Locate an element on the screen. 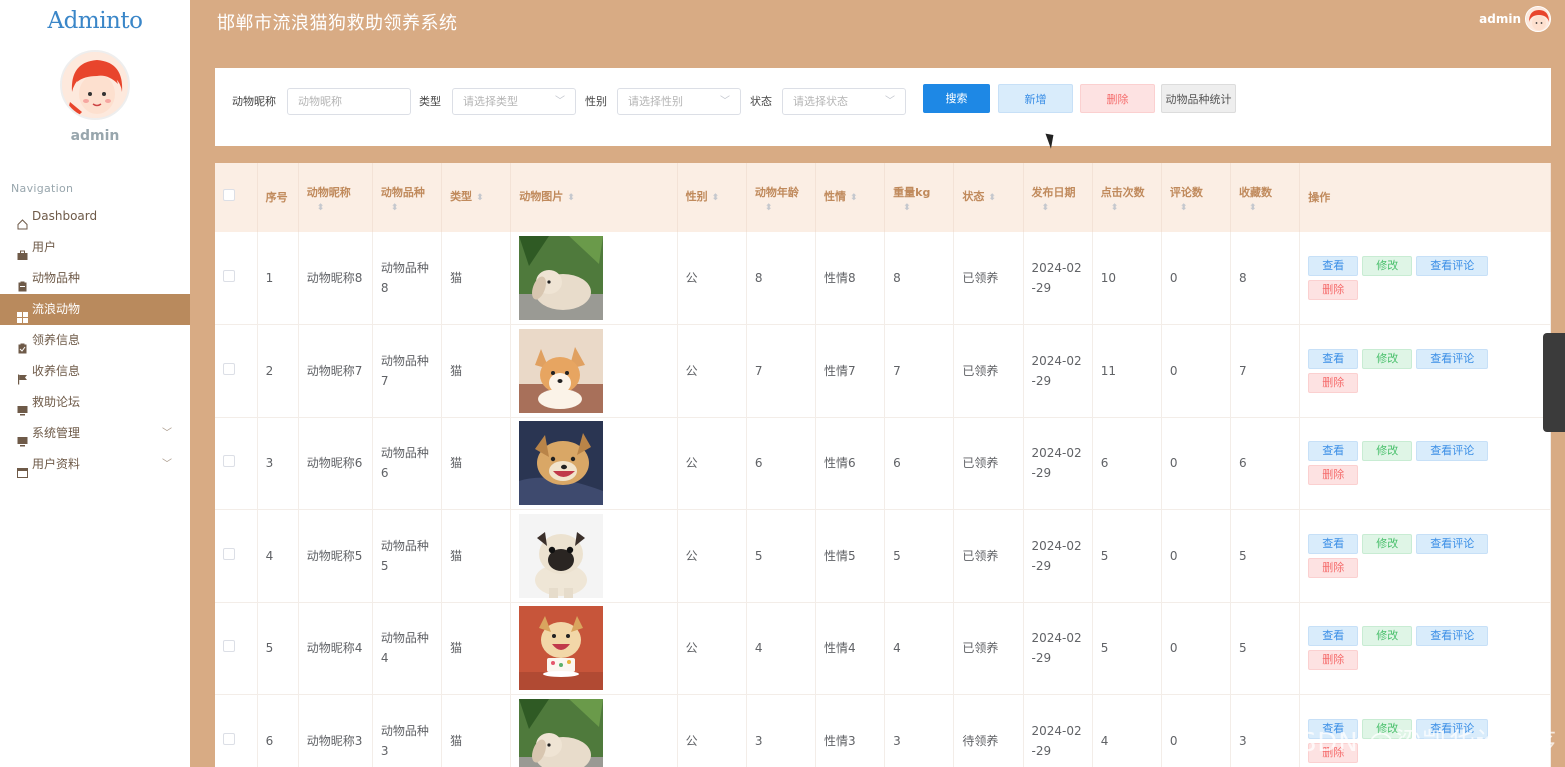 Image resolution: width=1565 pixels, height=767 pixels. col-clicks: 点击次数 ⬍ is located at coordinates (1127, 197).